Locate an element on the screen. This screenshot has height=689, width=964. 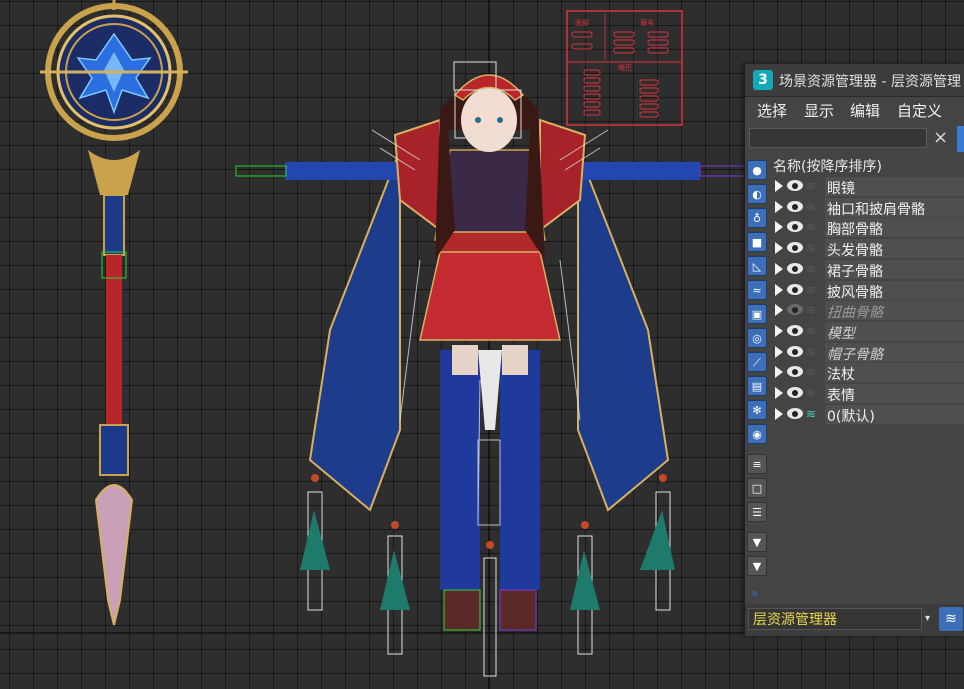
layer-row: ≋ 表情 is located at coordinates (868, 393).